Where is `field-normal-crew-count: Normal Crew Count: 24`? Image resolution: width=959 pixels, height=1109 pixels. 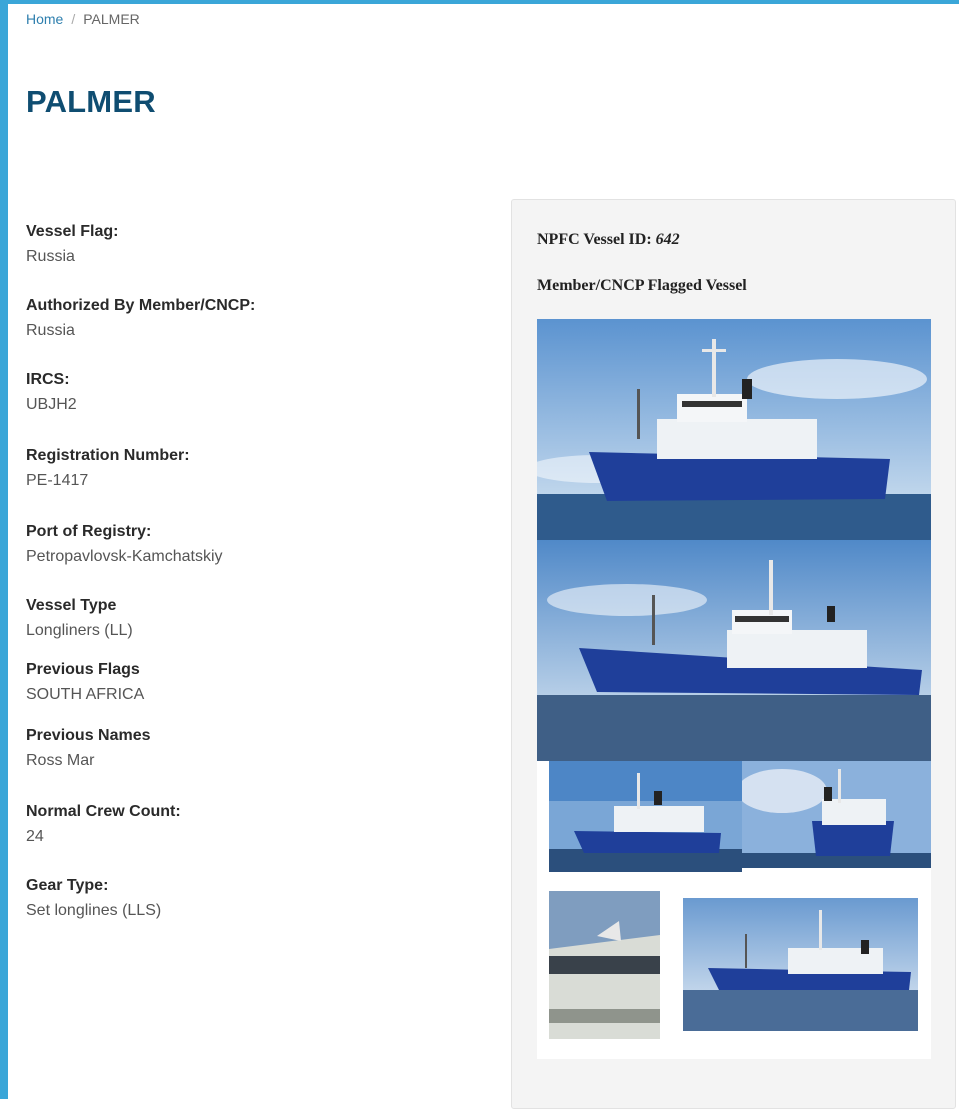 field-normal-crew-count: Normal Crew Count: 24 is located at coordinates (103, 824).